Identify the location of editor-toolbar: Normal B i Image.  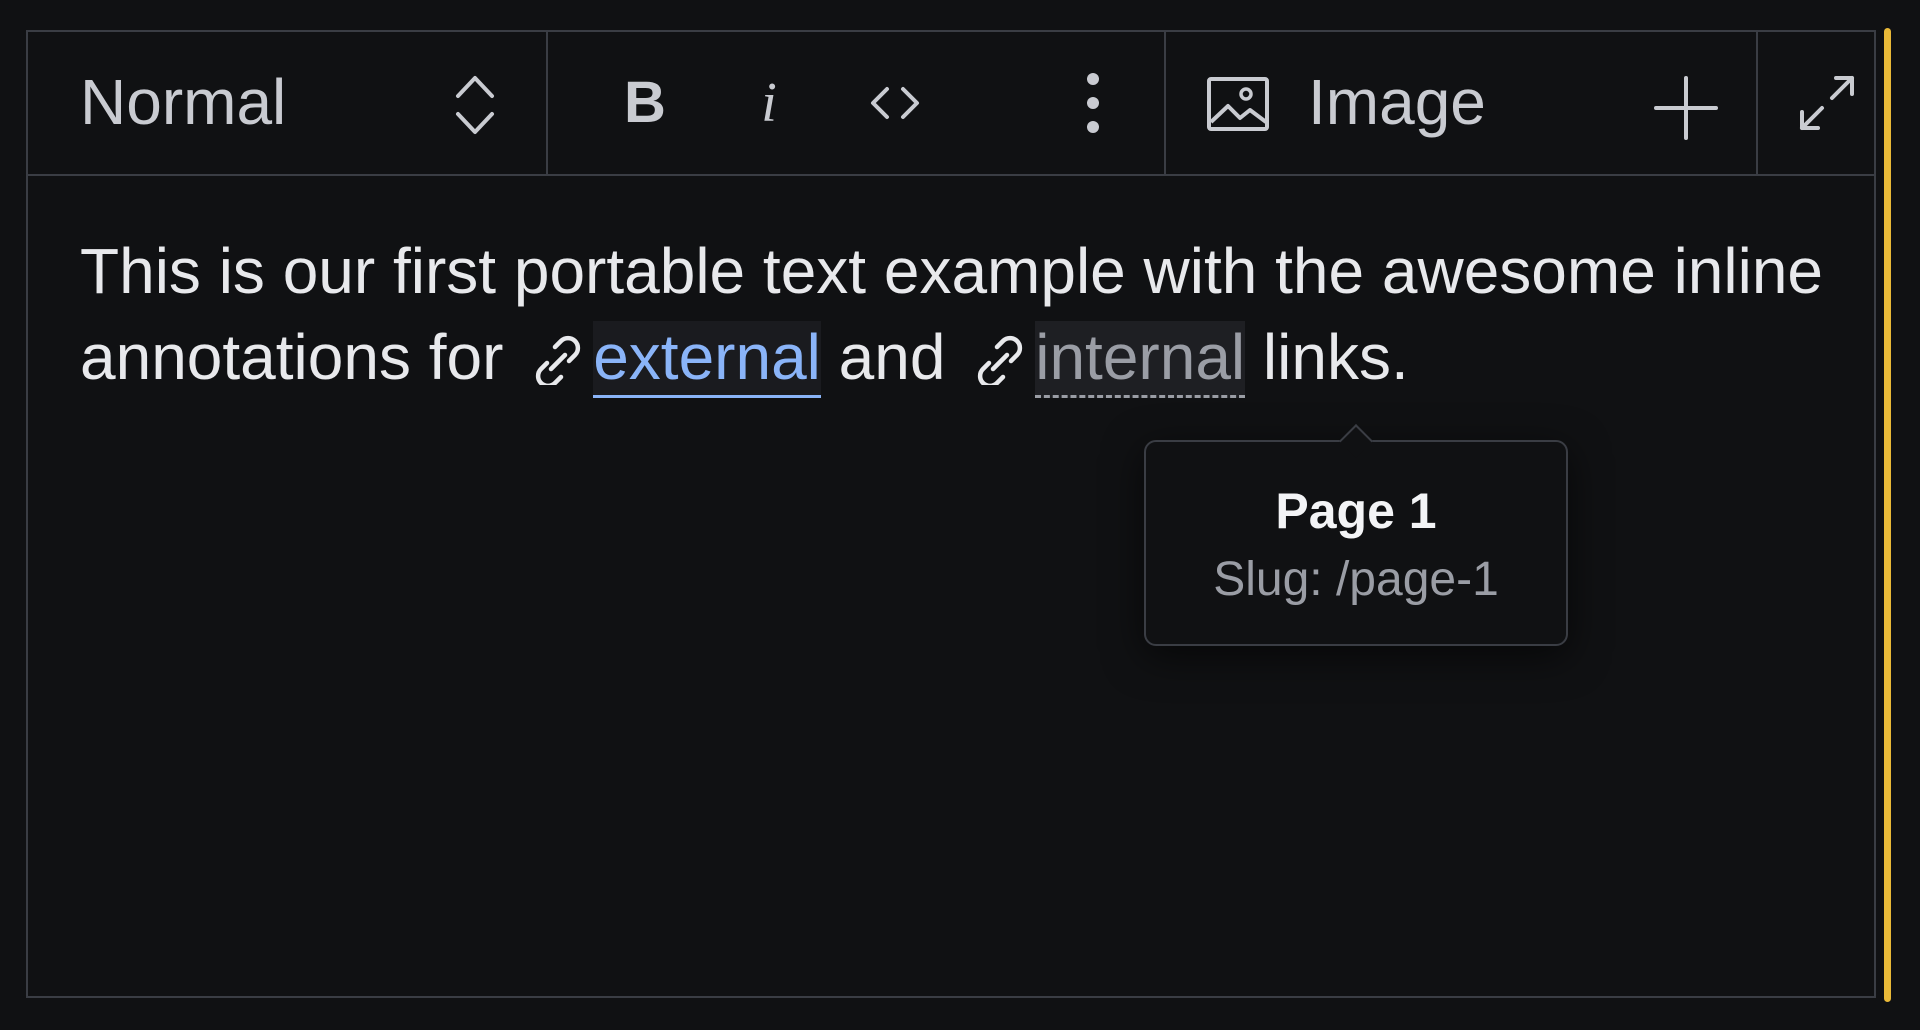
(951, 104).